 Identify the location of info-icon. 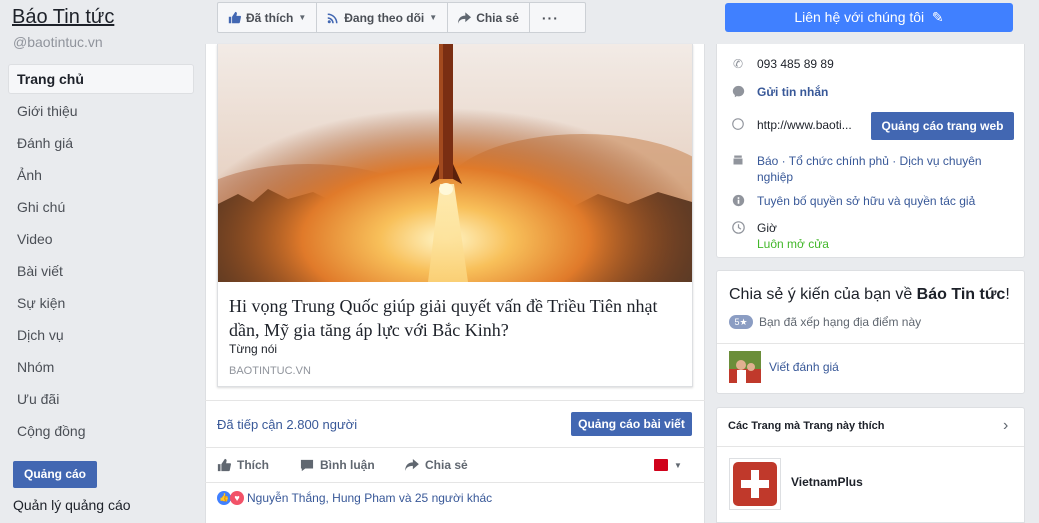
(738, 201).